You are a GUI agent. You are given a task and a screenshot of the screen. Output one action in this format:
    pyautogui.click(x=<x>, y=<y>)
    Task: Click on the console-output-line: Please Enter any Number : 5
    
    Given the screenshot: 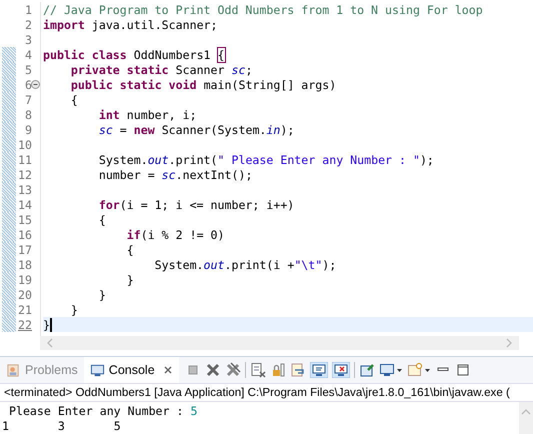 What is the action you would take?
    pyautogui.click(x=103, y=411)
    